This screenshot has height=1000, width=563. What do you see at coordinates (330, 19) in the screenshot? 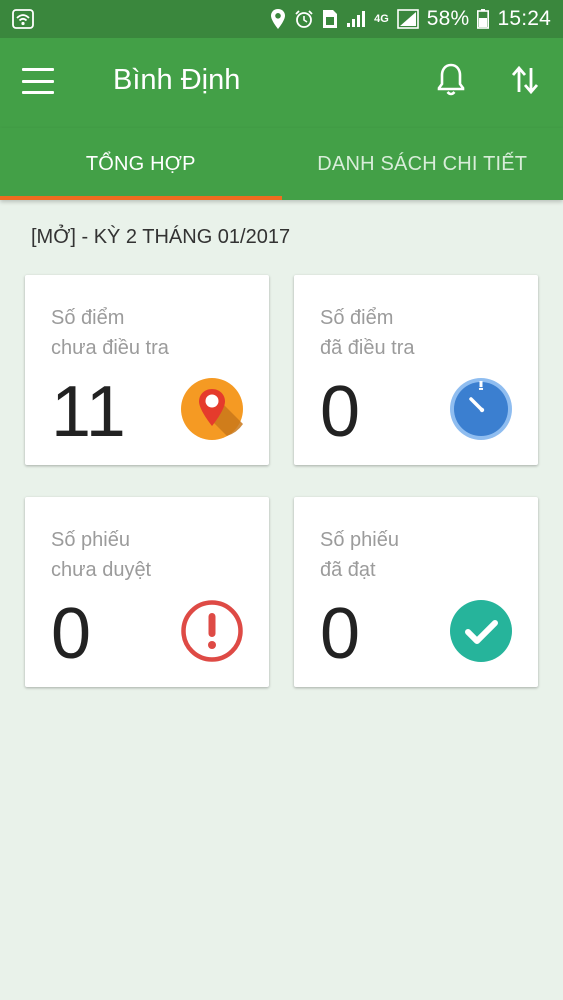
I see `sim-icon` at bounding box center [330, 19].